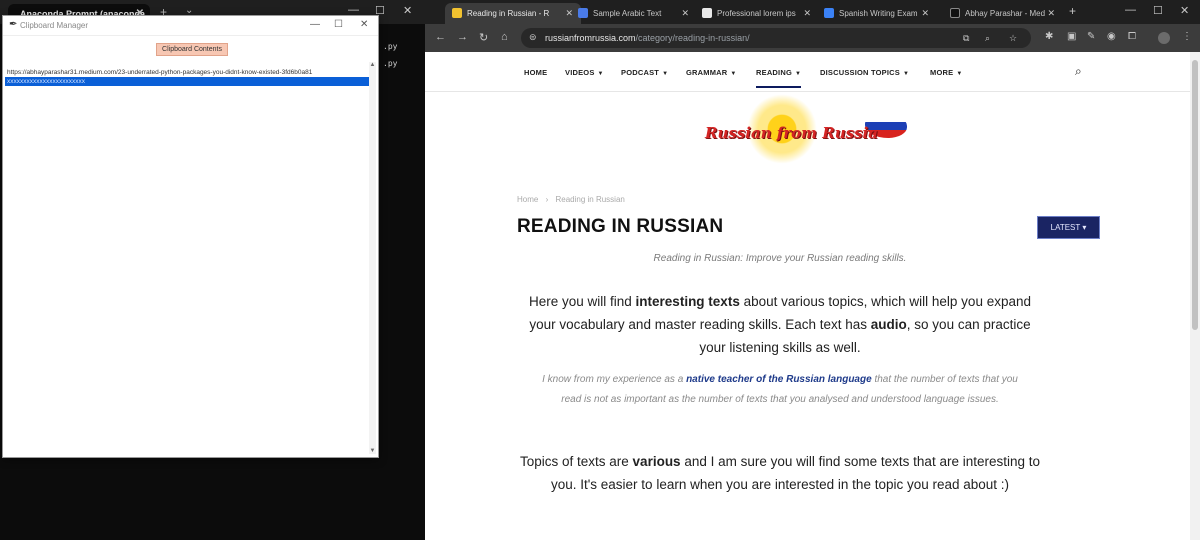  Describe the element at coordinates (1013, 38) in the screenshot. I see `bookmark-star-icon: ☆` at that location.